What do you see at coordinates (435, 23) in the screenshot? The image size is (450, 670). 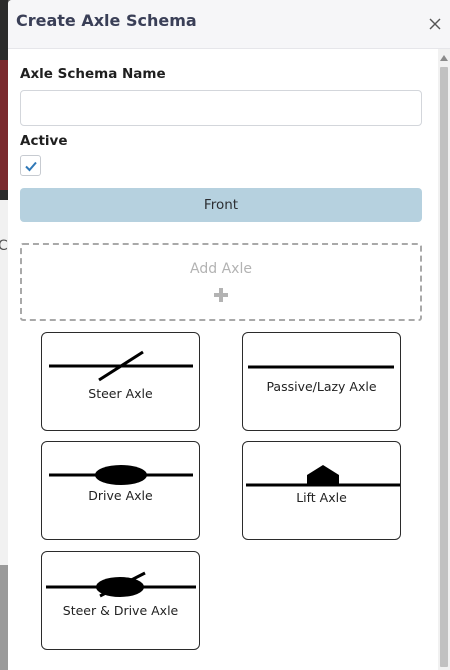 I see `close-icon` at bounding box center [435, 23].